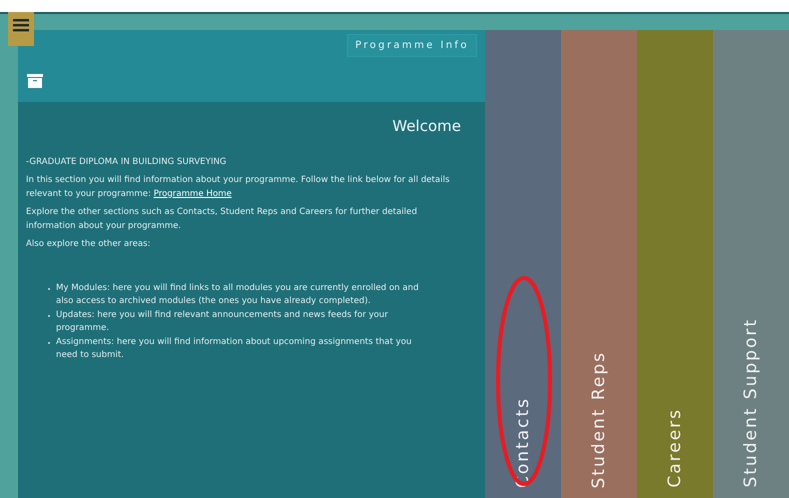 The image size is (789, 498). Describe the element at coordinates (751, 264) in the screenshot. I see `section-tile: Student Support` at that location.